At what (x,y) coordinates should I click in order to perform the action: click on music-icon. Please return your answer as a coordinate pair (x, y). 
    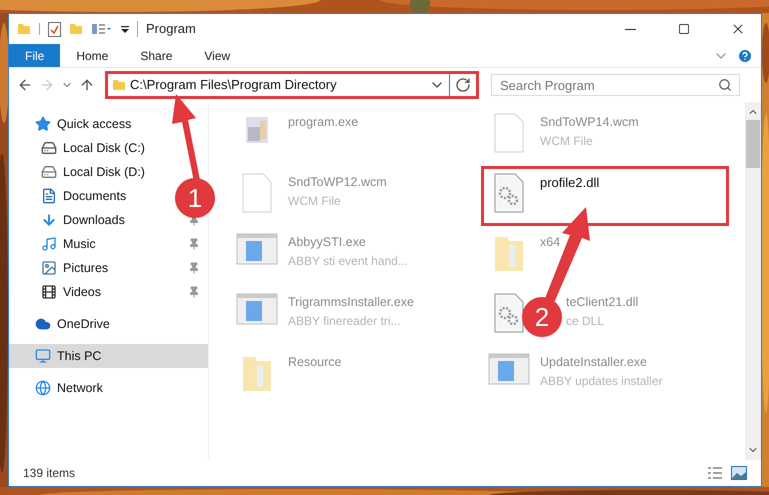
    Looking at the image, I should click on (49, 244).